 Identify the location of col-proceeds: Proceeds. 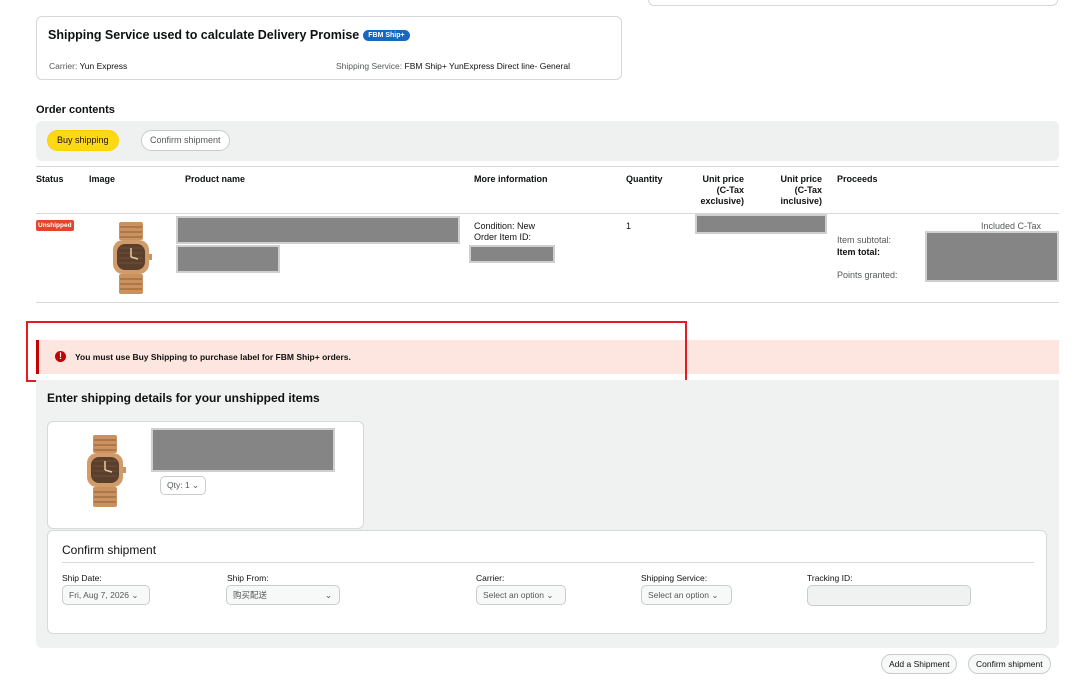
(857, 179).